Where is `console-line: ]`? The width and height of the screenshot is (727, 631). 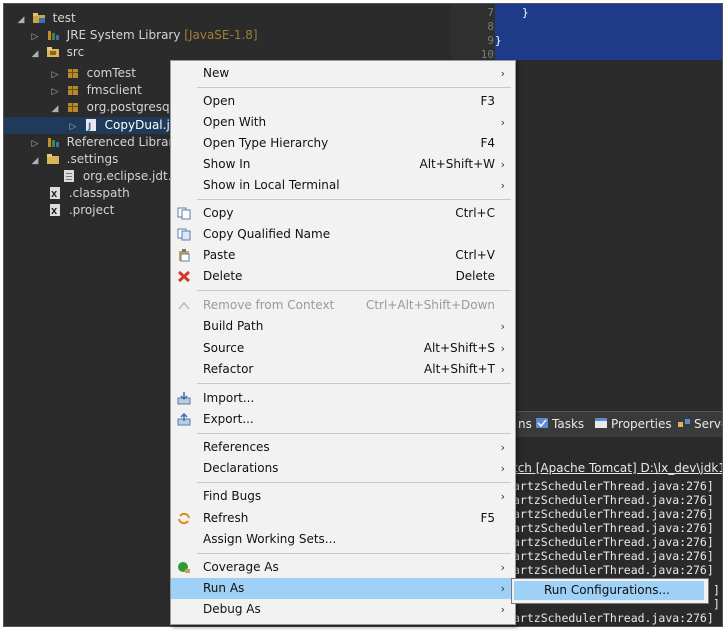 console-line: ] is located at coordinates (716, 590).